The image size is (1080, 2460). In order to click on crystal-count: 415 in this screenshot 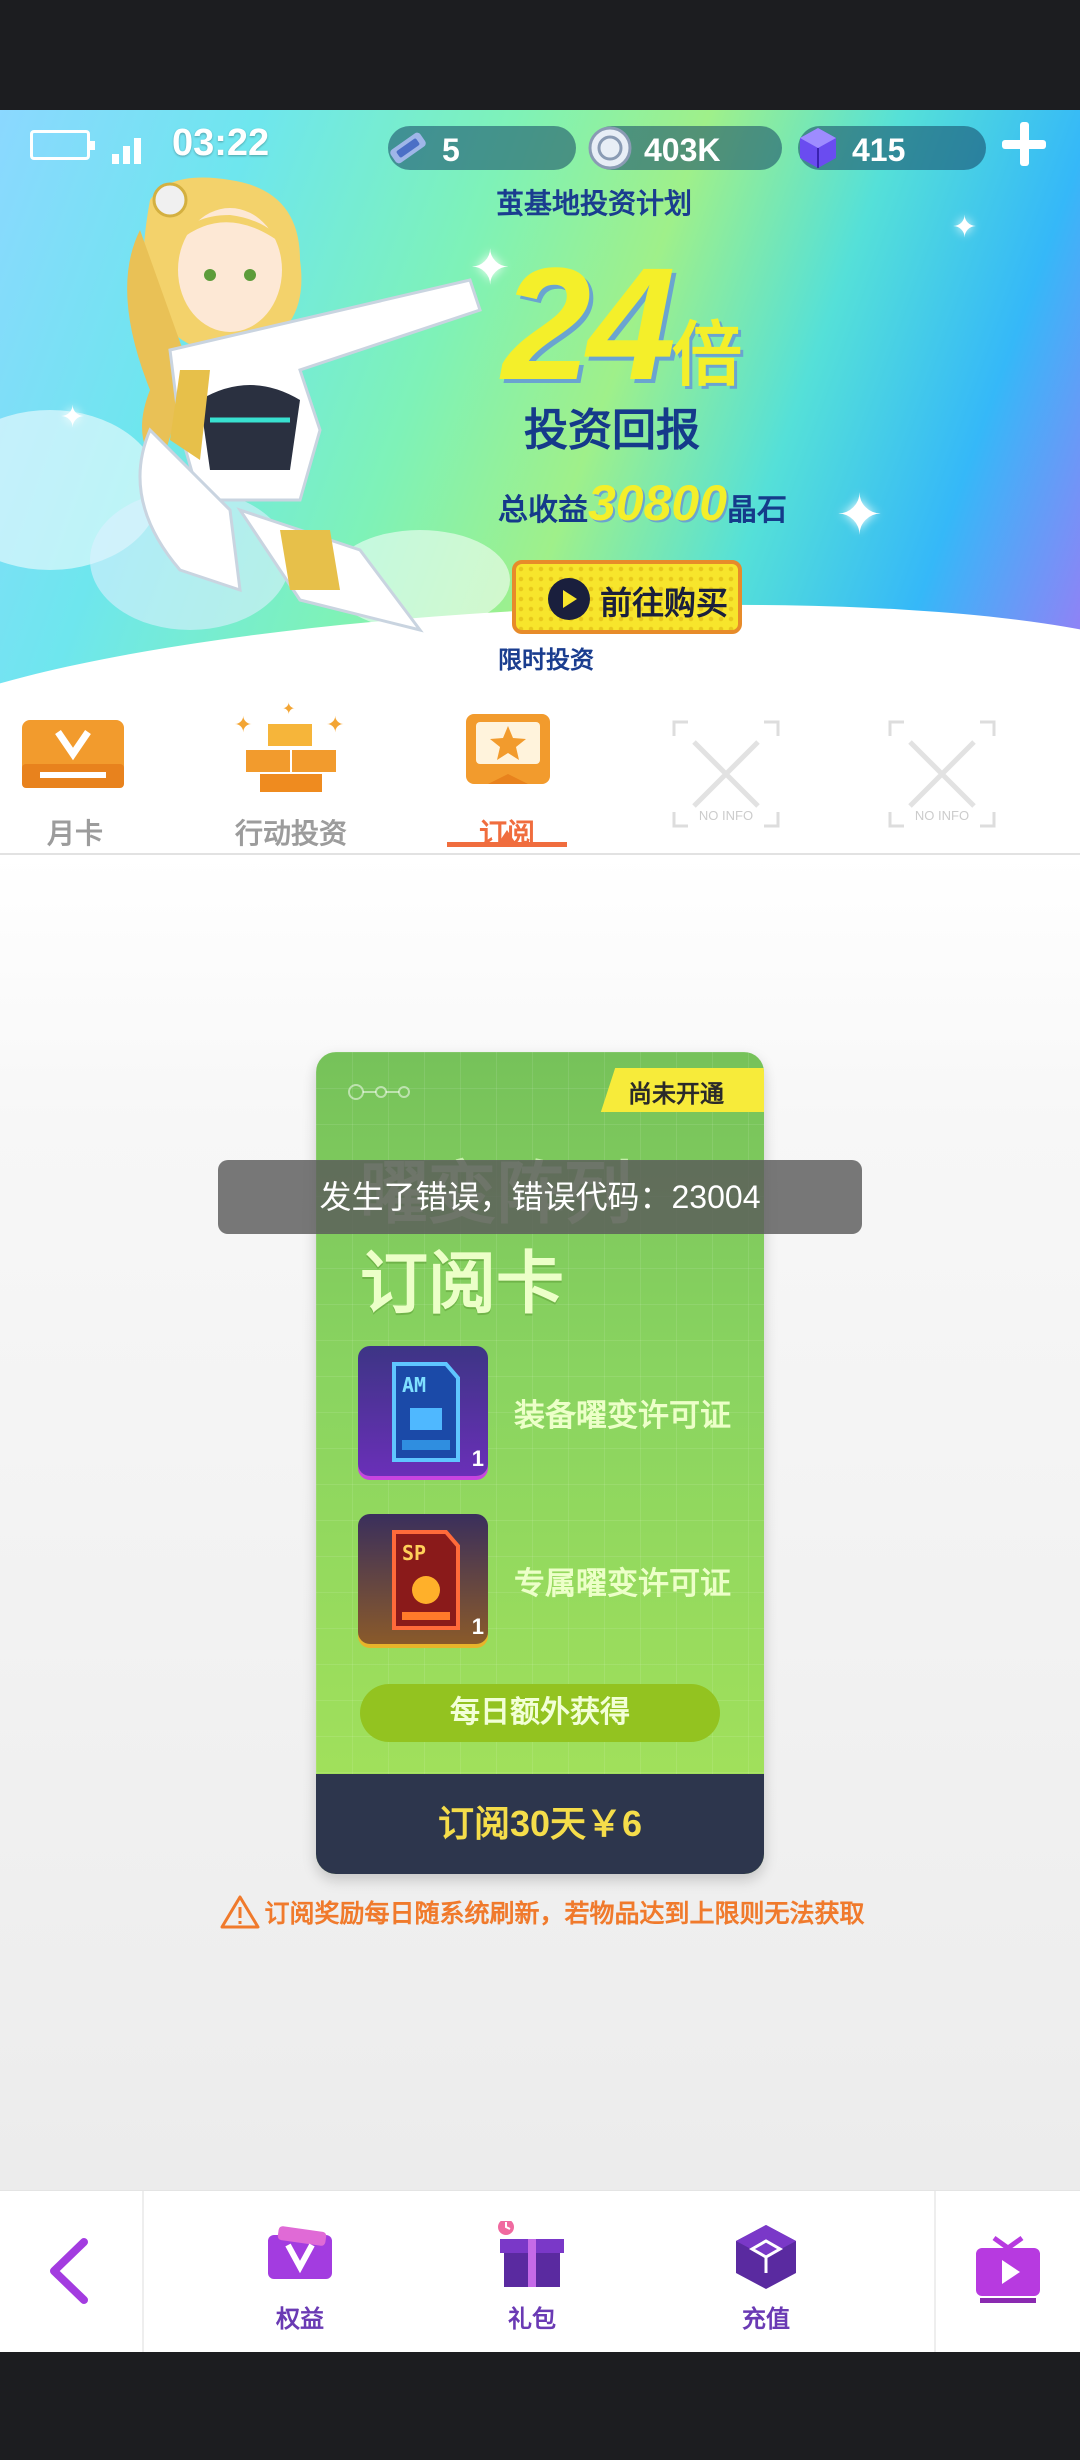, I will do `click(879, 150)`.